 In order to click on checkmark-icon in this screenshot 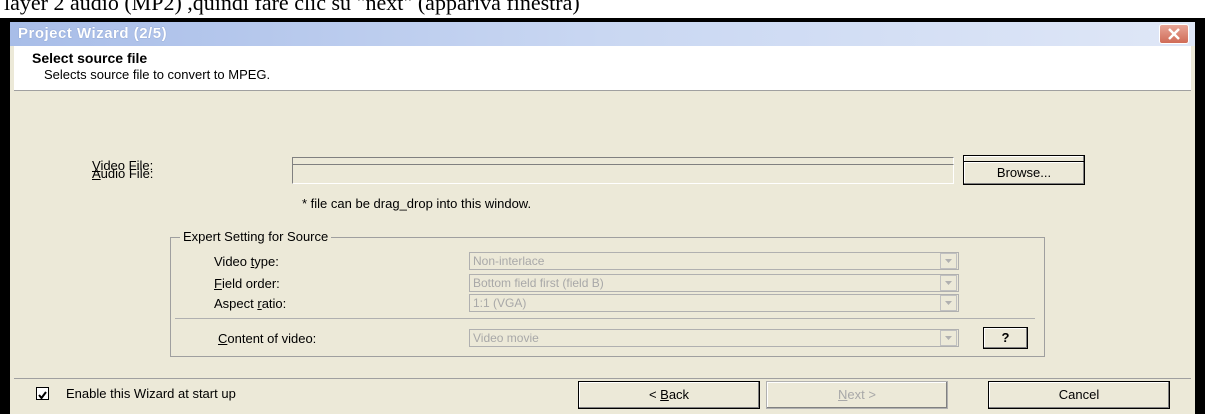, I will do `click(42, 395)`.